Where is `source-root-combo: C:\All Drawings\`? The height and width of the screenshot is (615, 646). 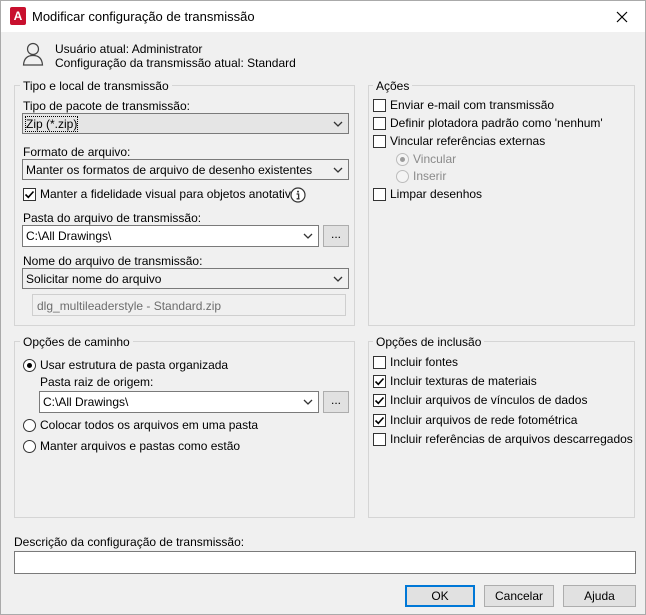 source-root-combo: C:\All Drawings\ is located at coordinates (179, 402).